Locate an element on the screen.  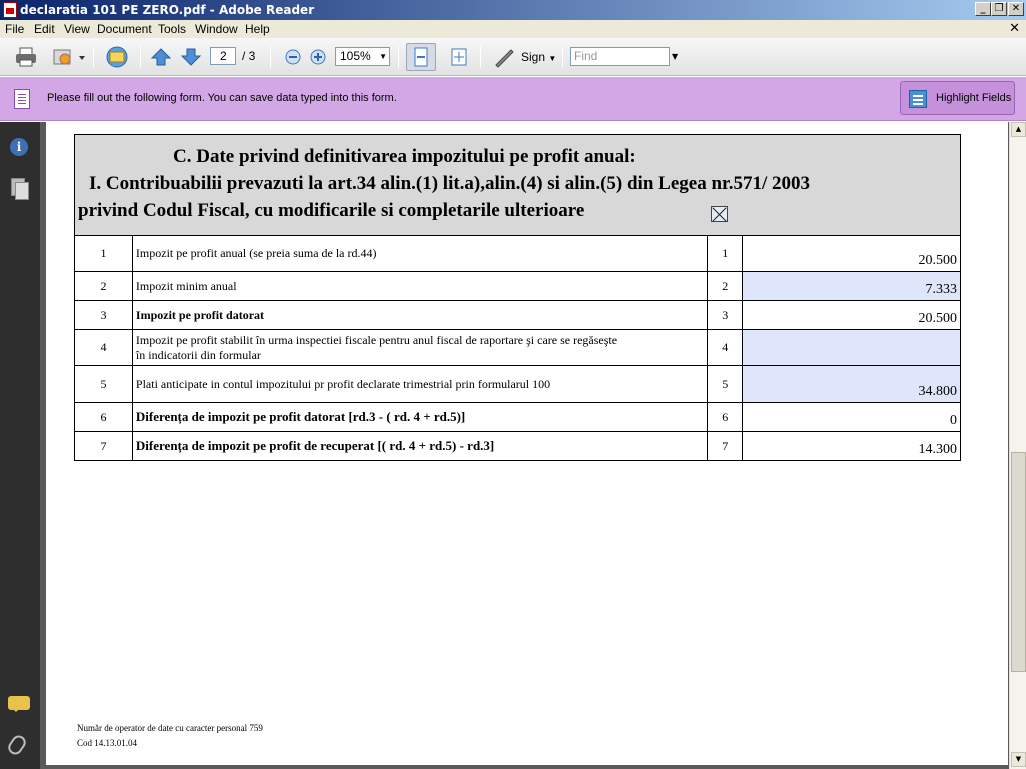
zoom-out-button is located at coordinates (293, 57).